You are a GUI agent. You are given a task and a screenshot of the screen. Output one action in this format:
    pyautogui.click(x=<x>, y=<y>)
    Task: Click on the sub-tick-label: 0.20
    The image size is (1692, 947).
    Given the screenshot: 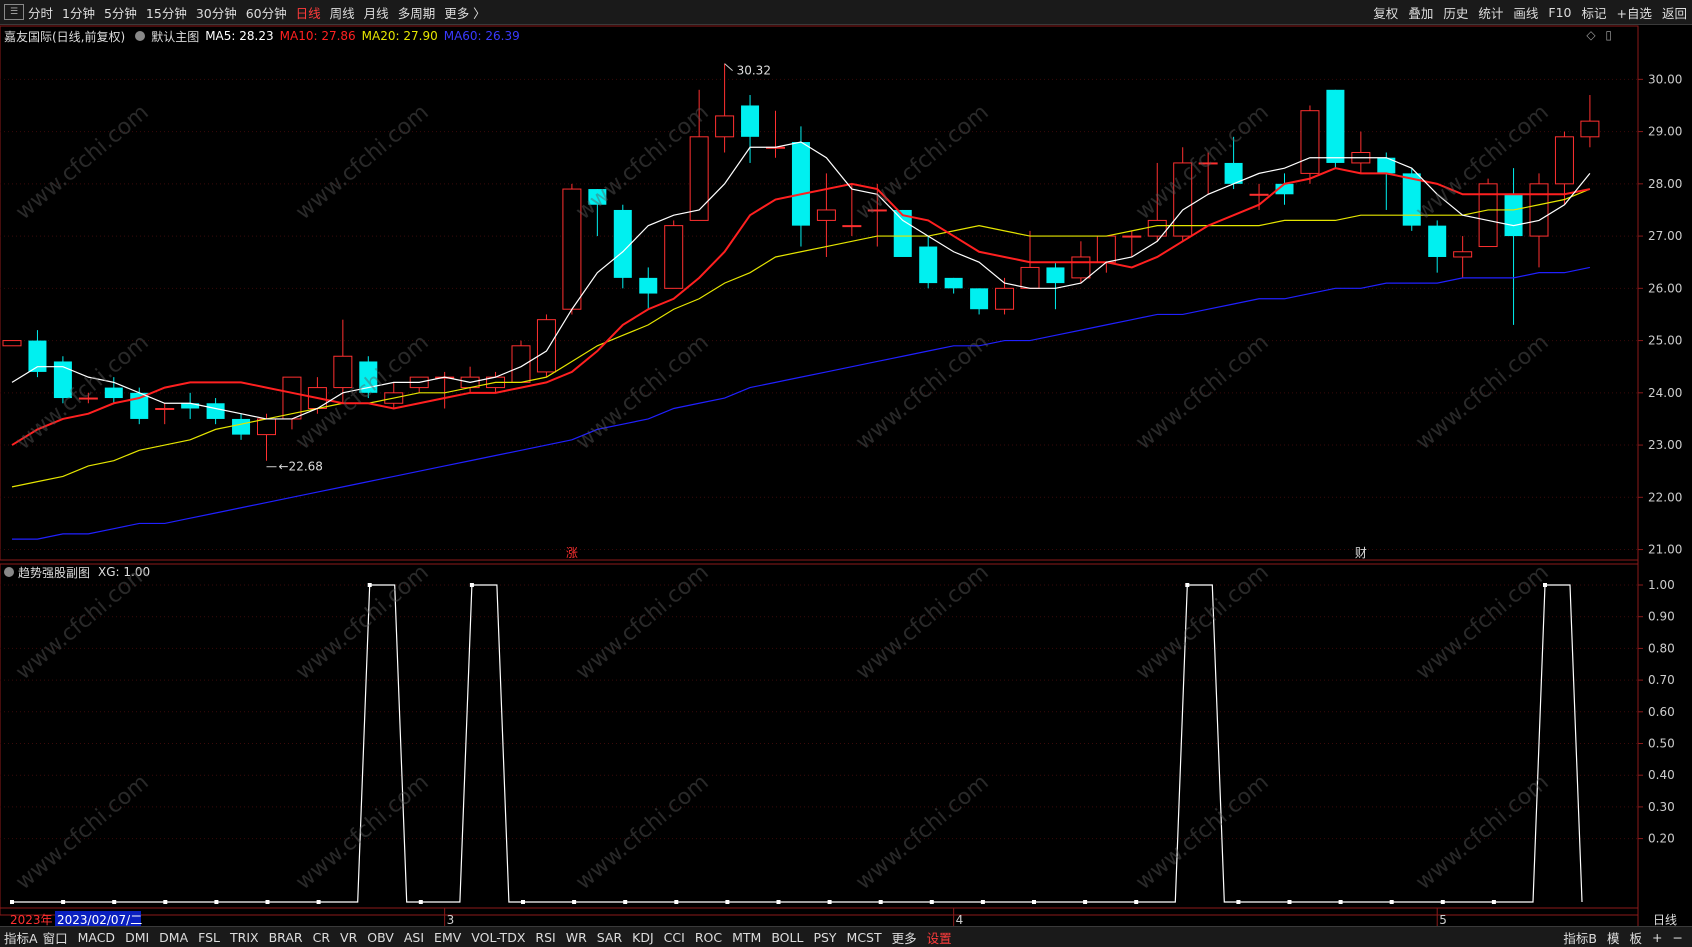 What is the action you would take?
    pyautogui.click(x=1661, y=839)
    